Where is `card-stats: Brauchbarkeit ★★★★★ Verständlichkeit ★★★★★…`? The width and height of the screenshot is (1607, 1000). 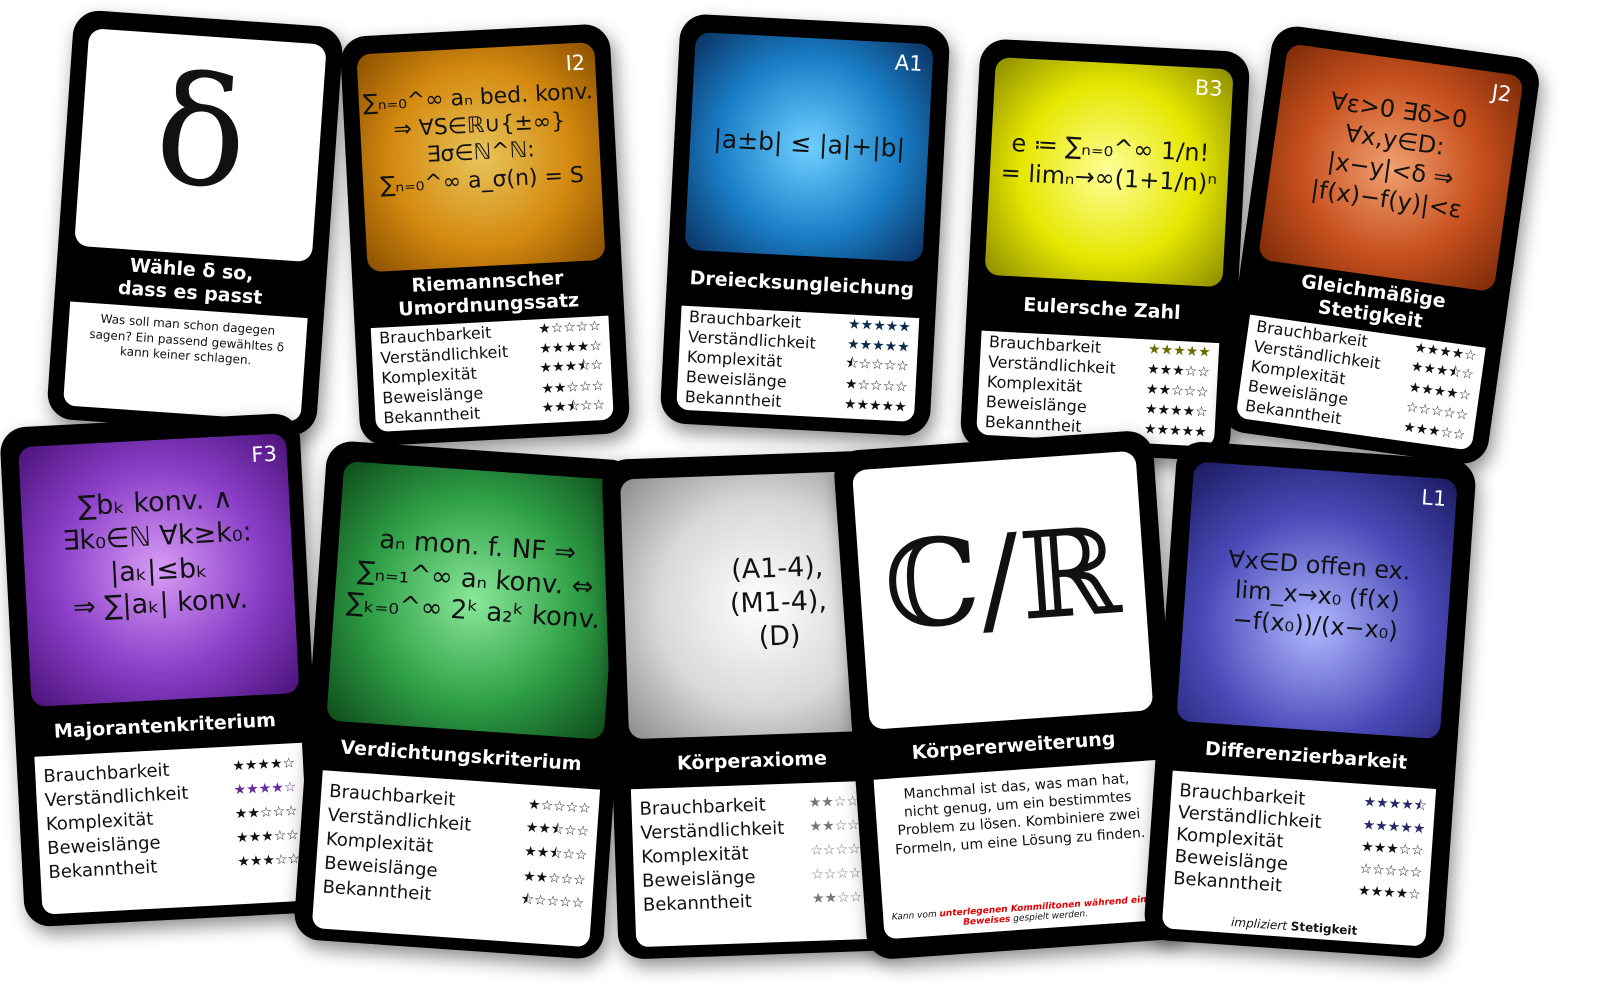
card-stats: Brauchbarkeit ★★★★★ Verständlichkeit ★★★★★… is located at coordinates (798, 363).